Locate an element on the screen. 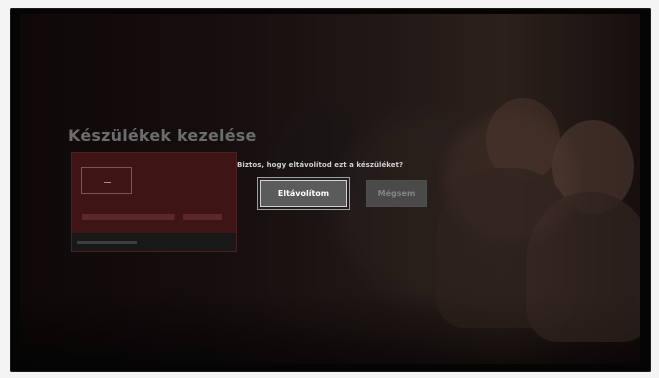  person-body-right is located at coordinates (583, 267).